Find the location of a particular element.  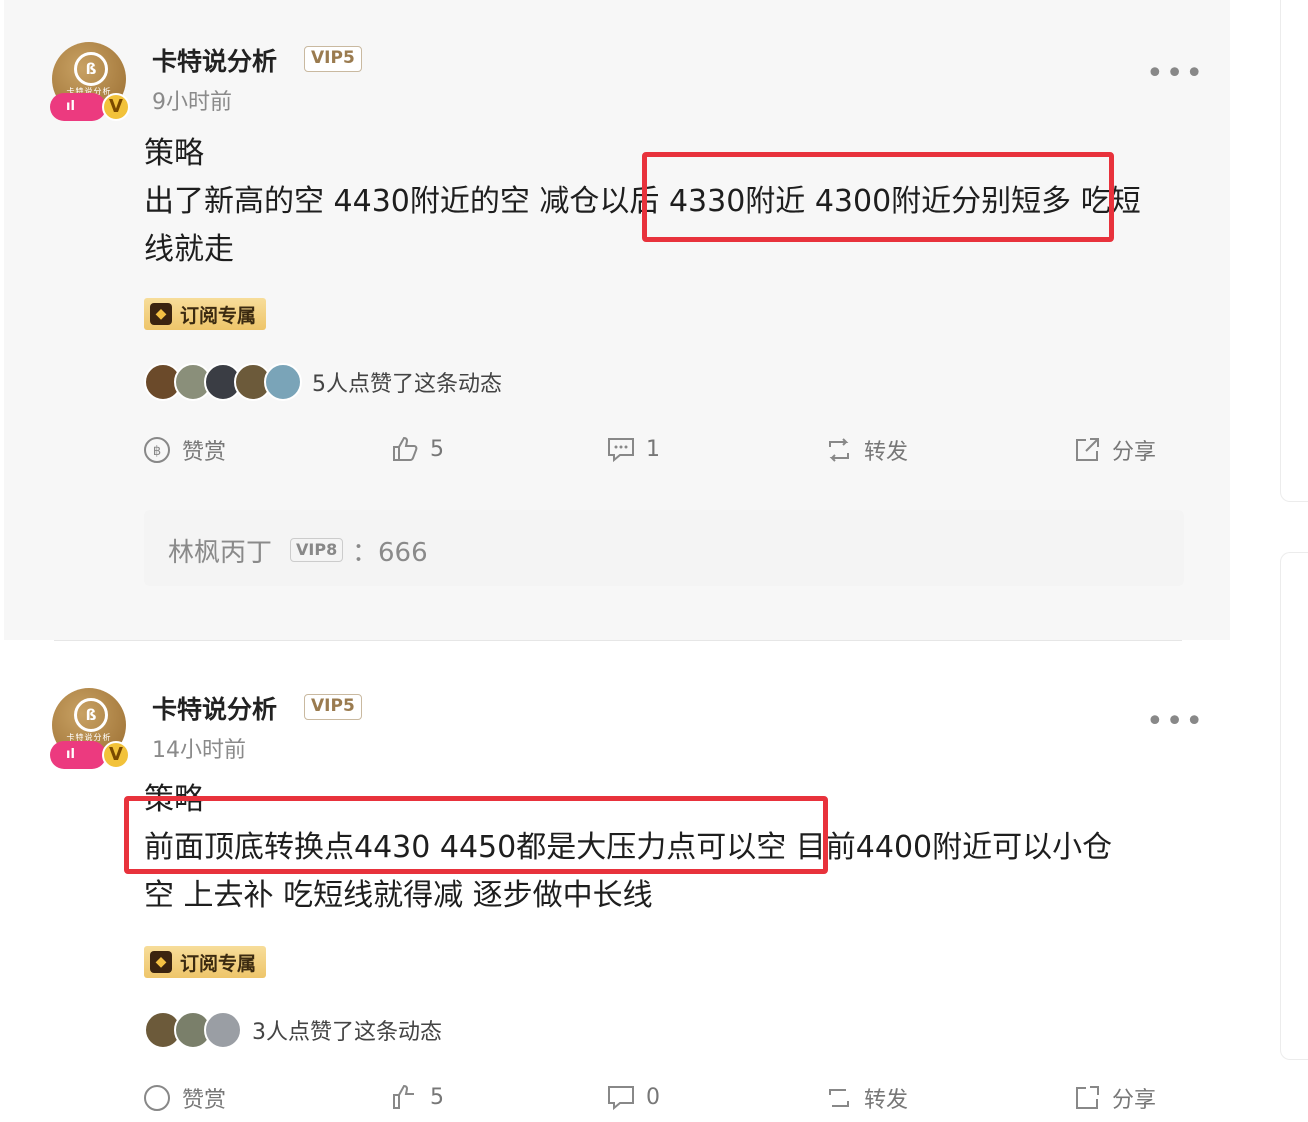

reward-button: ฿ 赞赏 is located at coordinates (184, 450).